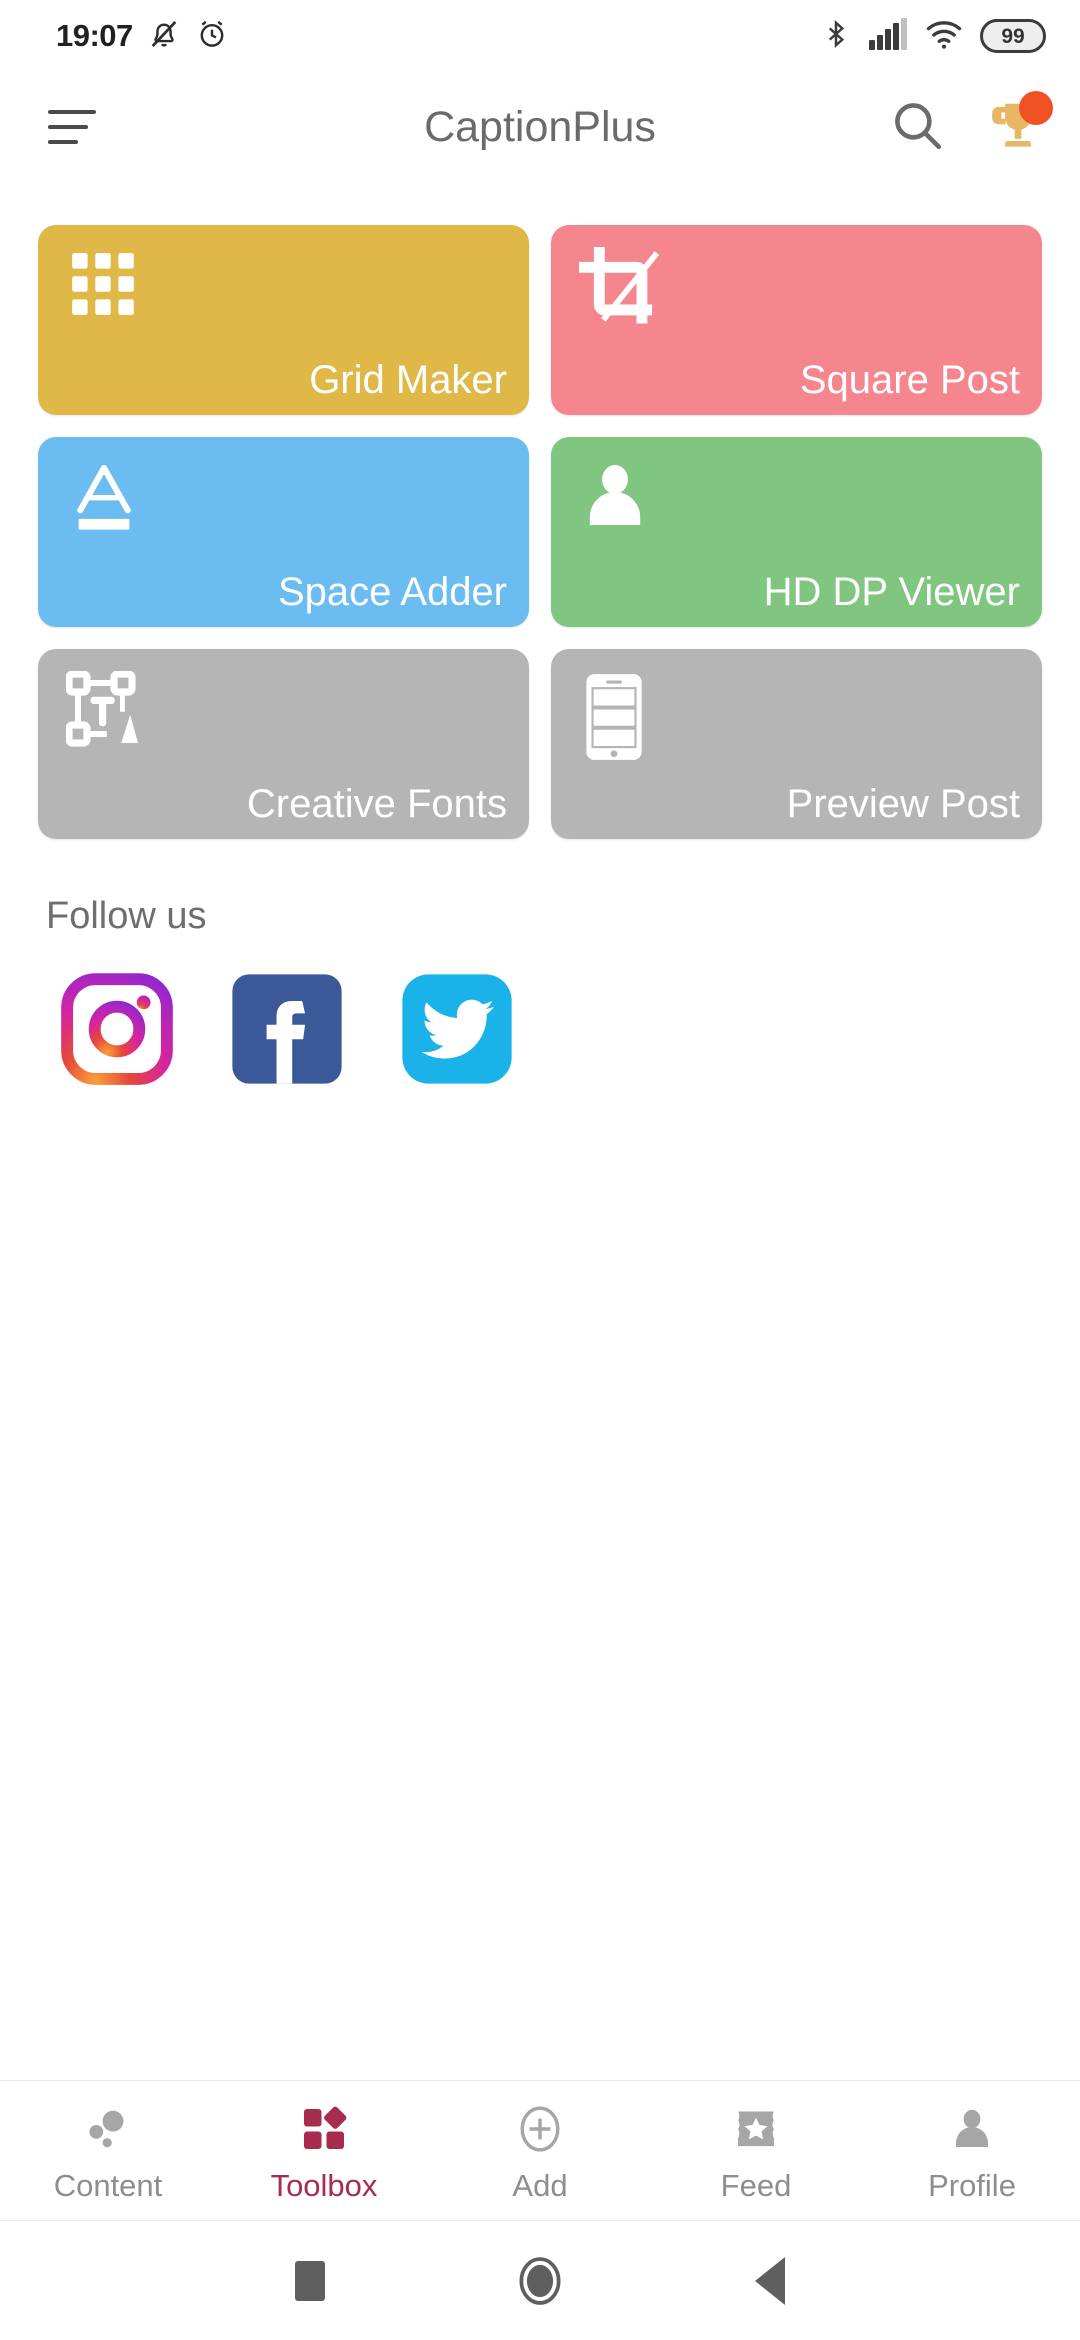  Describe the element at coordinates (126, 916) in the screenshot. I see `follow-us-heading: Follow us` at that location.